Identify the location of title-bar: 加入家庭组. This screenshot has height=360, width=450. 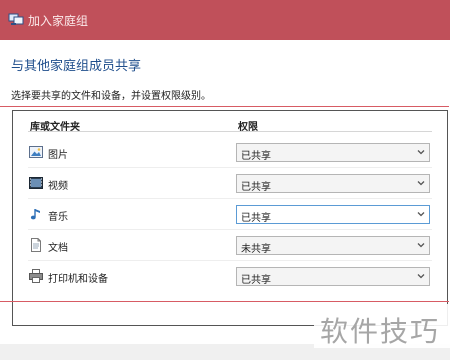
(225, 20).